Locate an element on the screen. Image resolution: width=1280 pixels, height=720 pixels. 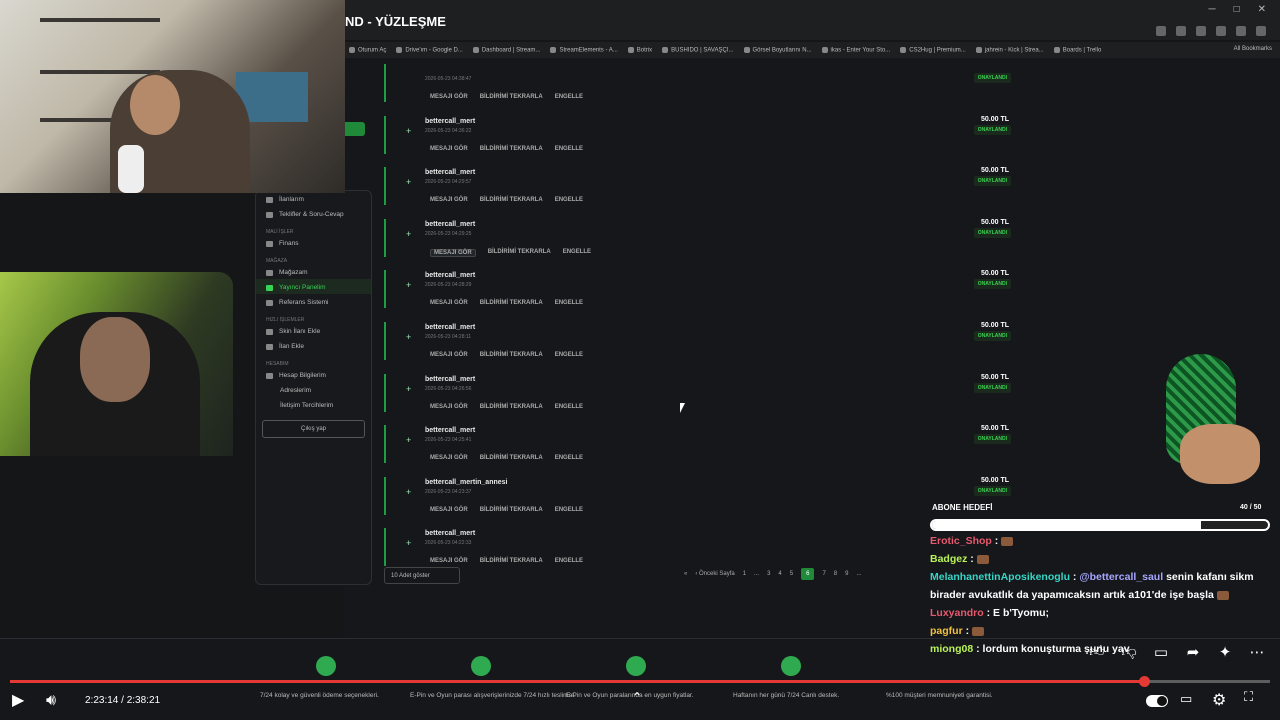
progress-scrubber is located at coordinates (1144, 681).